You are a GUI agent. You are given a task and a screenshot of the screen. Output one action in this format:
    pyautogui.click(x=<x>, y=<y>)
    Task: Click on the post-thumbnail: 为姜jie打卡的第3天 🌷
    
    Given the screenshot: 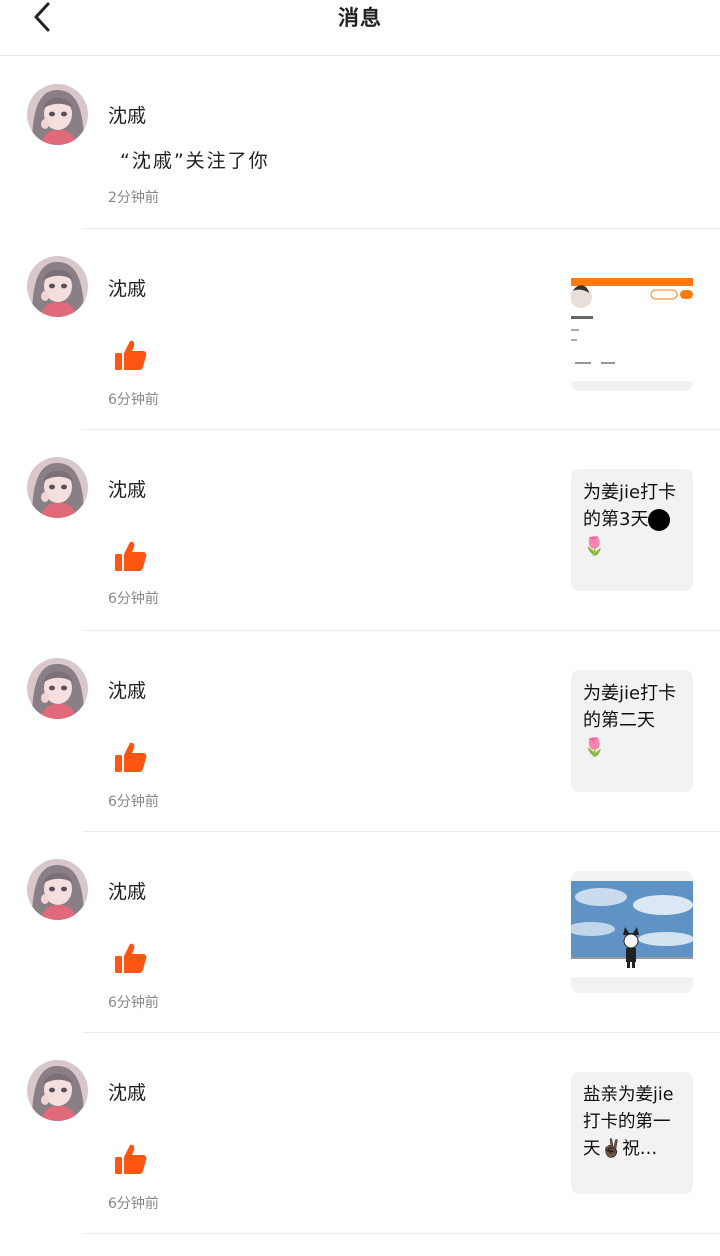 What is the action you would take?
    pyautogui.click(x=632, y=530)
    